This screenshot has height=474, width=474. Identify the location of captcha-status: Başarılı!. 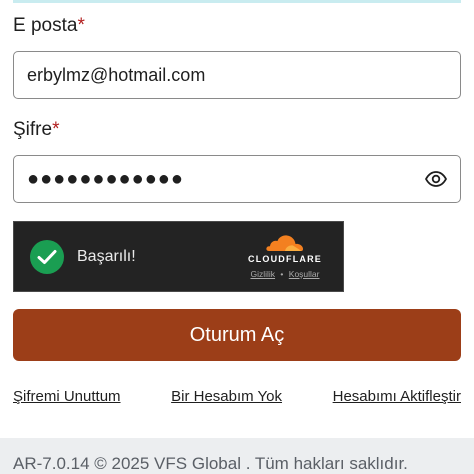
(106, 256).